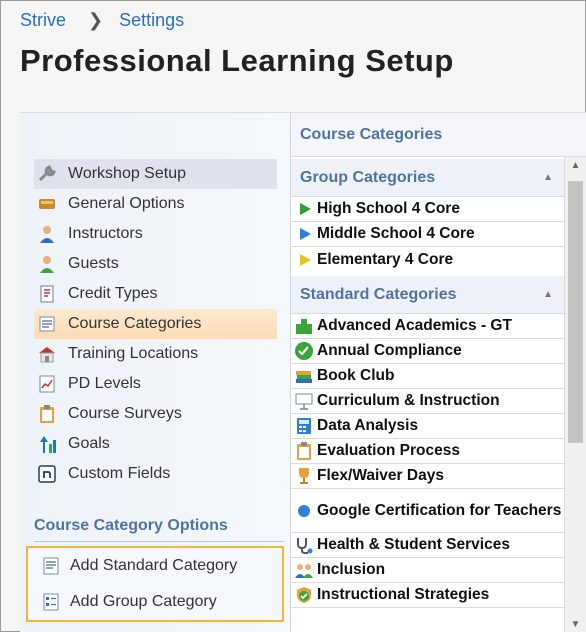 This screenshot has height=632, width=586. Describe the element at coordinates (113, 293) in the screenshot. I see `sidebar-item-label: Credit Types` at that location.